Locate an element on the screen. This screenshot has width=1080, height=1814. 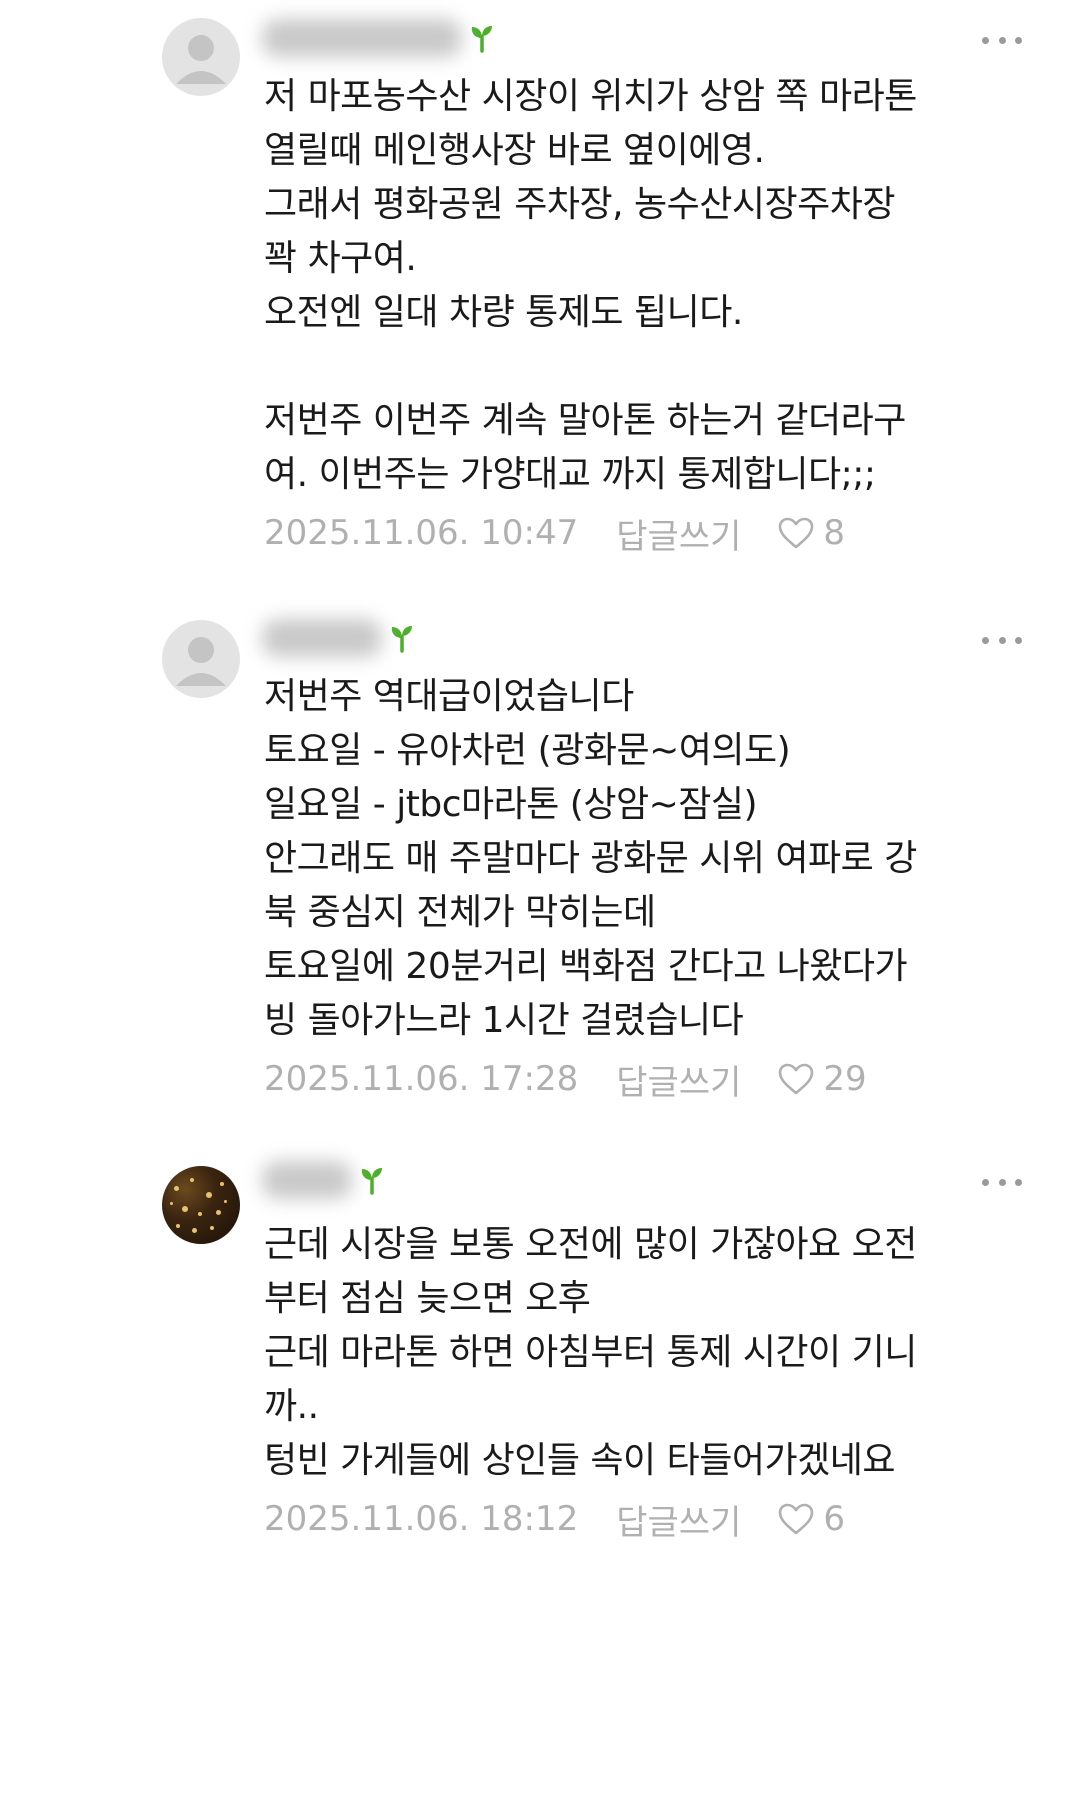
like-button: 8 is located at coordinates (811, 533).